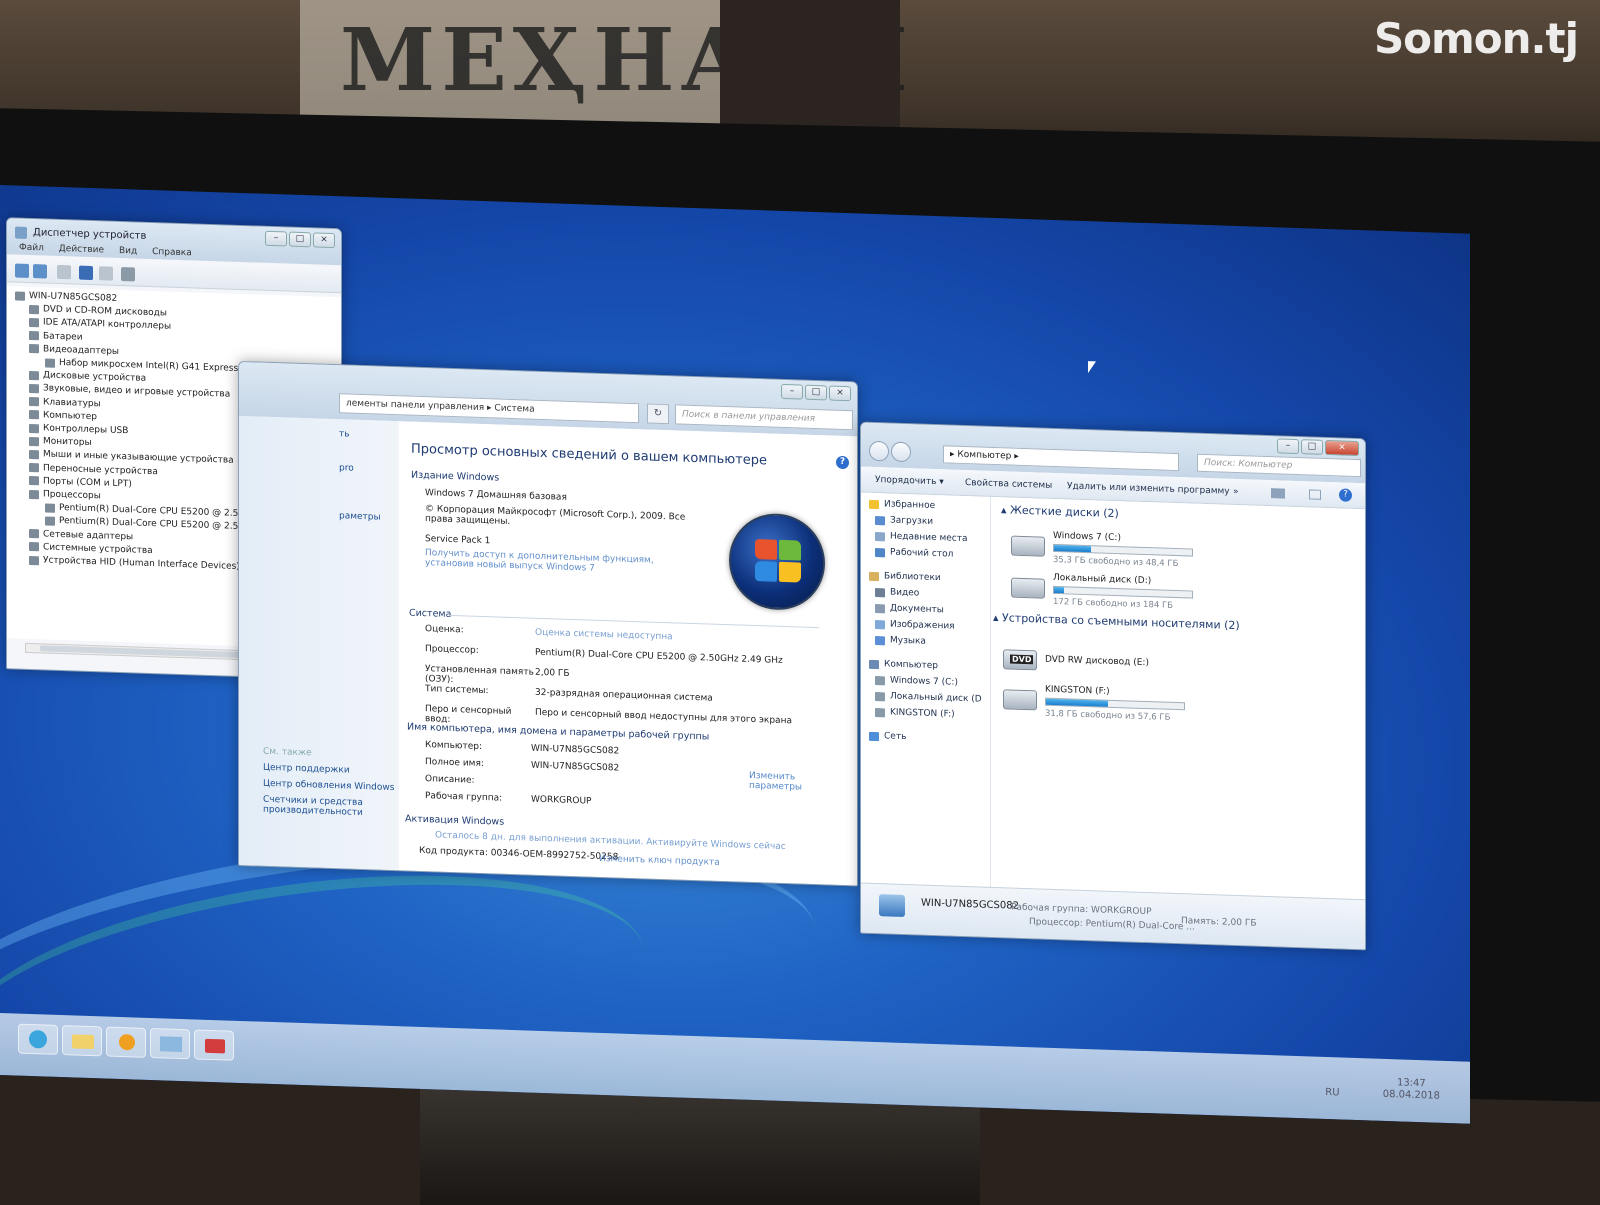 This screenshot has height=1205, width=1600. I want to click on nav-item: Изображения, so click(915, 625).